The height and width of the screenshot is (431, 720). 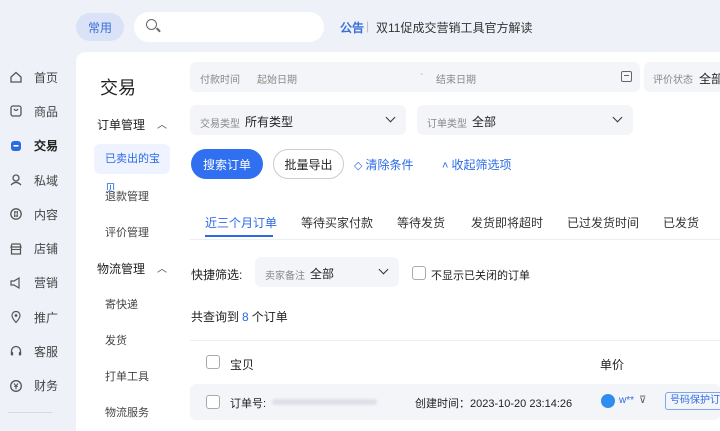 I want to click on end-date-input: 结束日期, so click(x=456, y=78).